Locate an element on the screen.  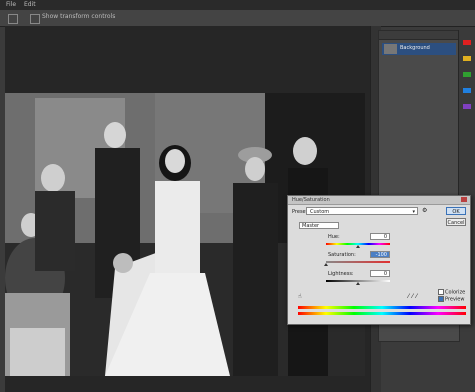
saturation-slider-thumb is located at coordinates (326, 264).